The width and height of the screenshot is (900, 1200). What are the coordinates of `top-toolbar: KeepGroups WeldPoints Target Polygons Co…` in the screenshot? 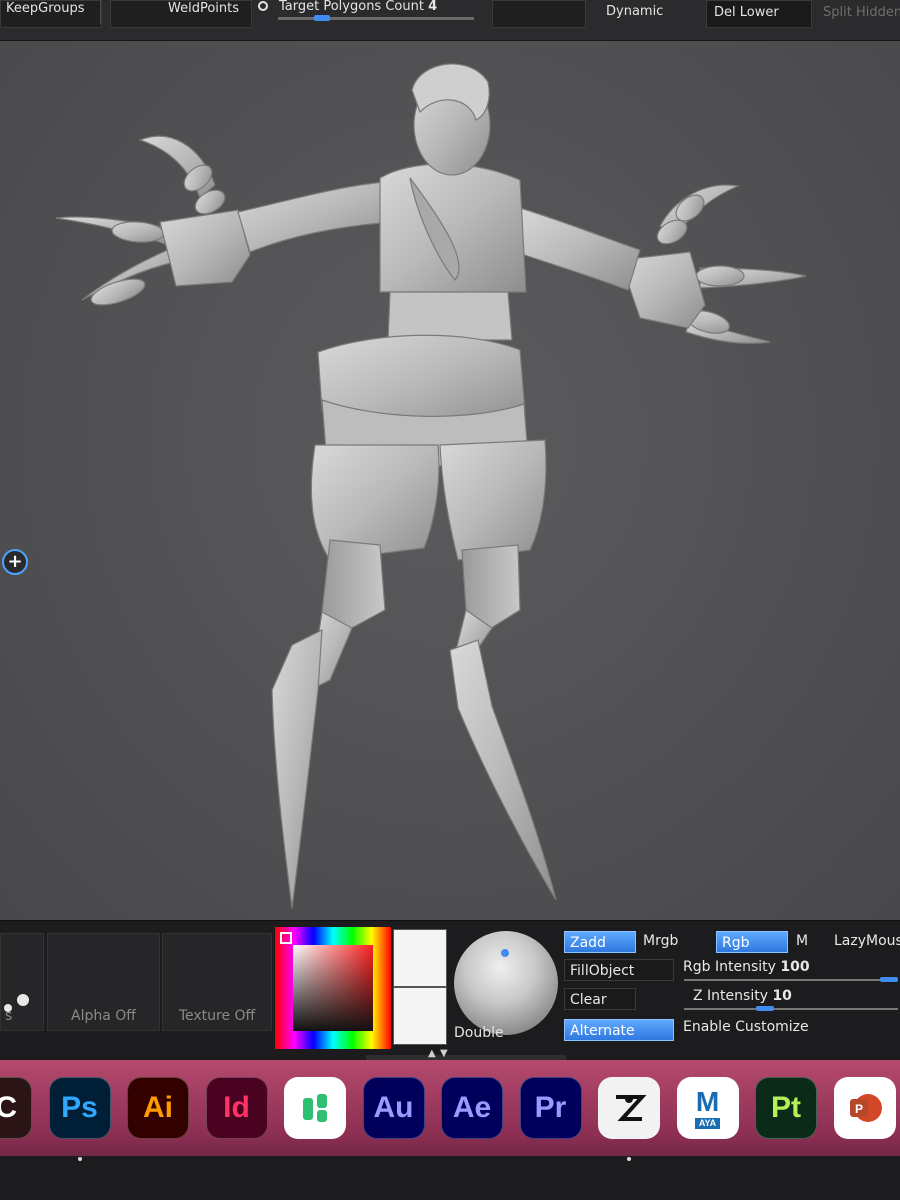 It's located at (450, 20).